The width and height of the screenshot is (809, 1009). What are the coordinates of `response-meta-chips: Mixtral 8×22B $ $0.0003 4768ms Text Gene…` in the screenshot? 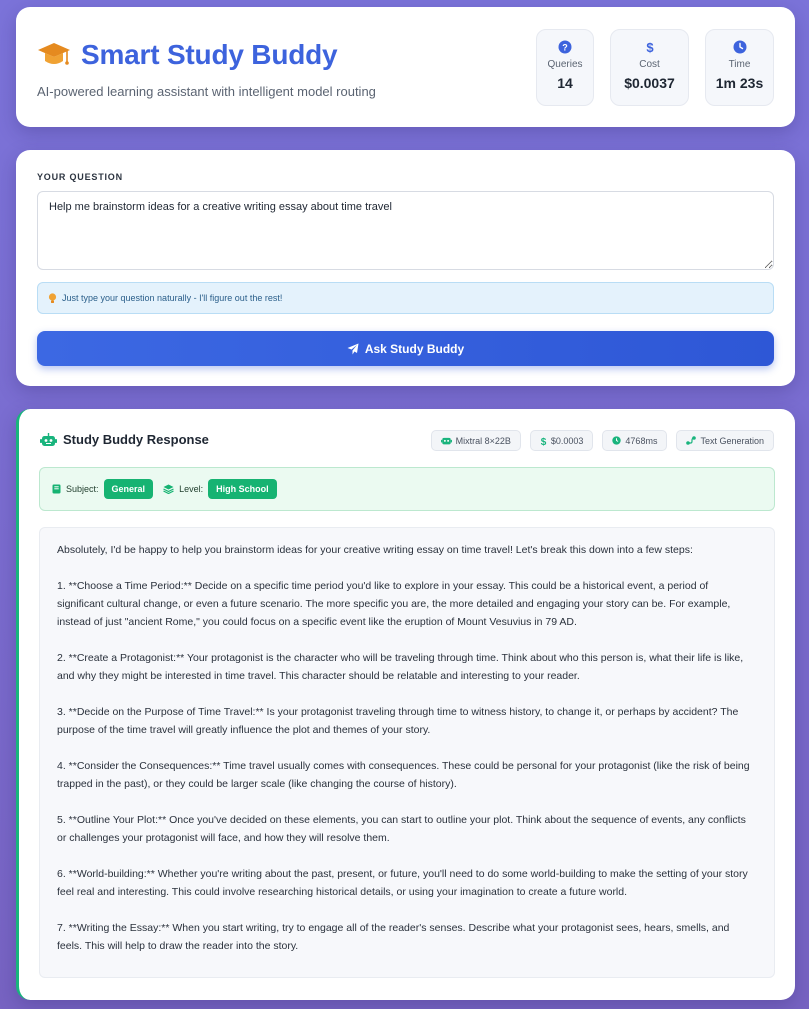 It's located at (602, 440).